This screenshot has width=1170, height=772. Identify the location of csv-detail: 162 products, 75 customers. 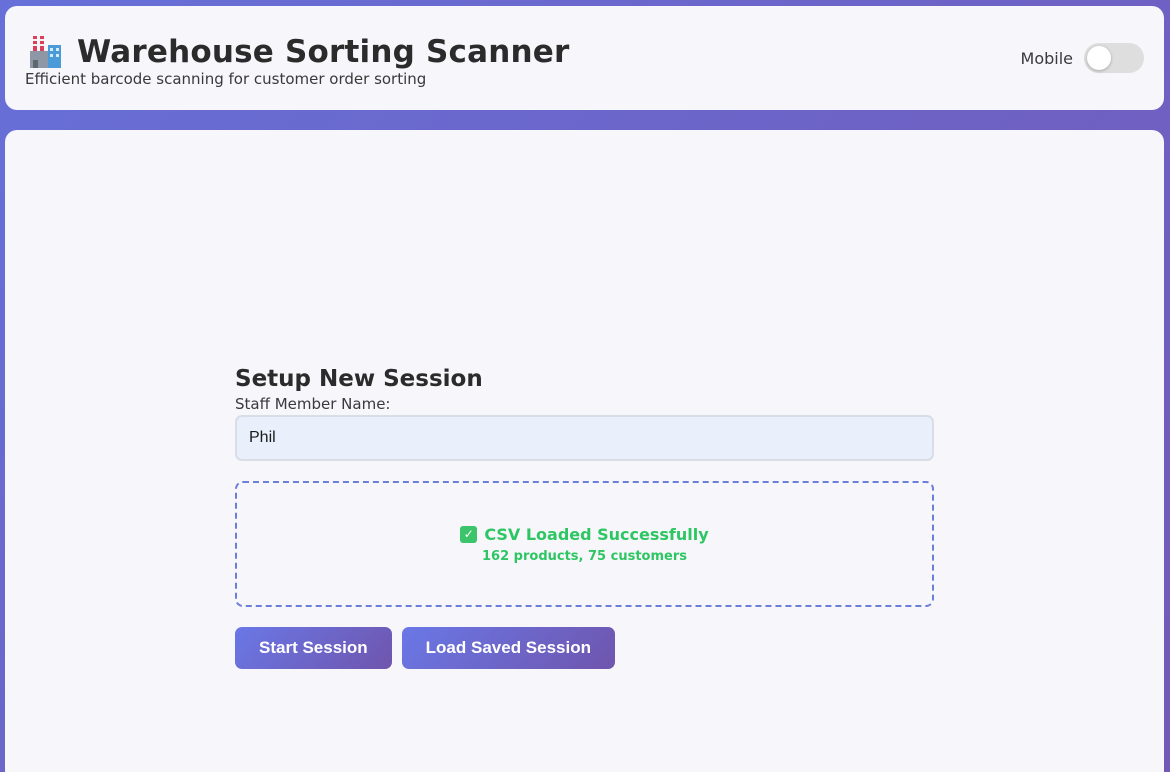
(584, 556).